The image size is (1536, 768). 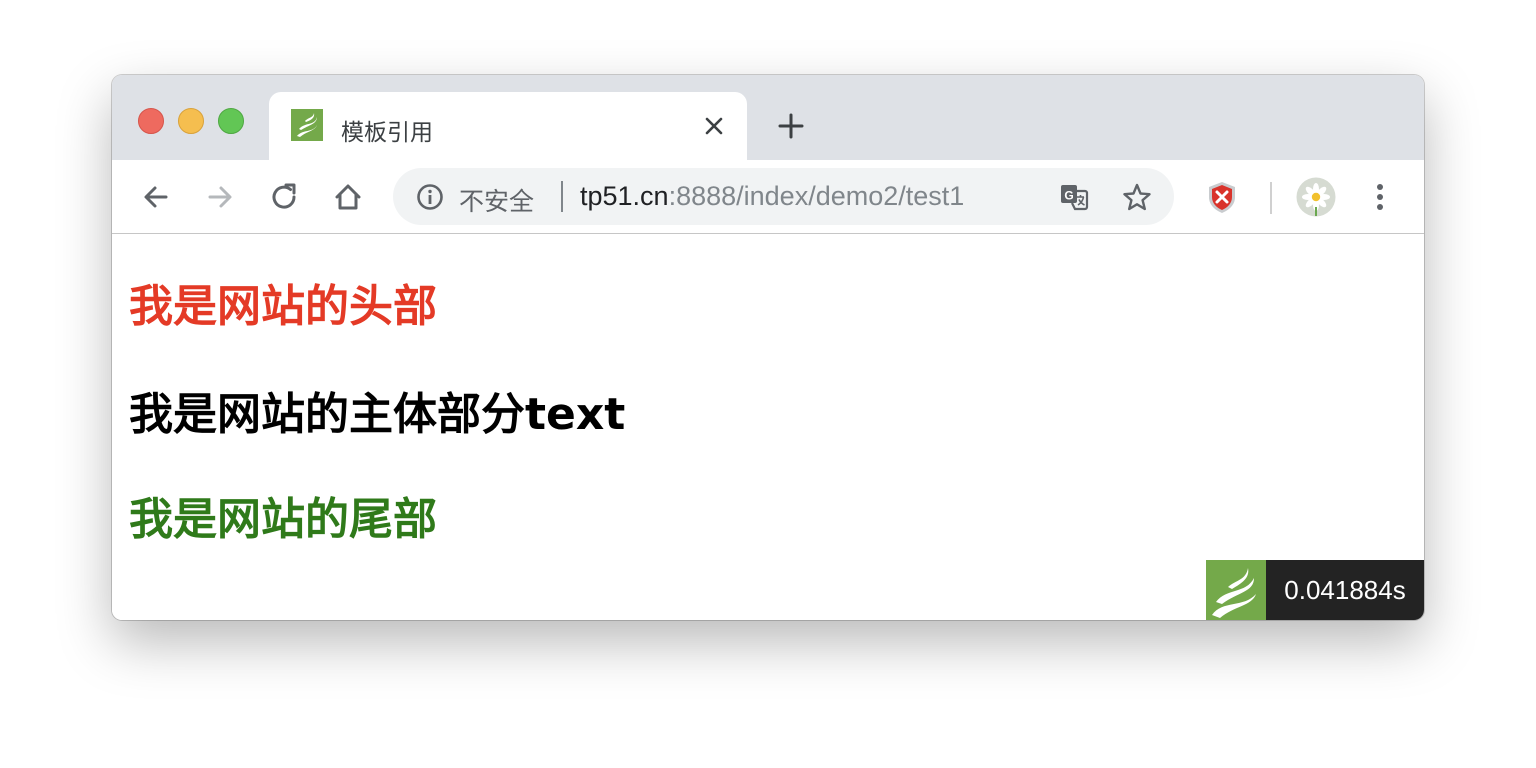 What do you see at coordinates (714, 126) in the screenshot?
I see `tab-close-icon` at bounding box center [714, 126].